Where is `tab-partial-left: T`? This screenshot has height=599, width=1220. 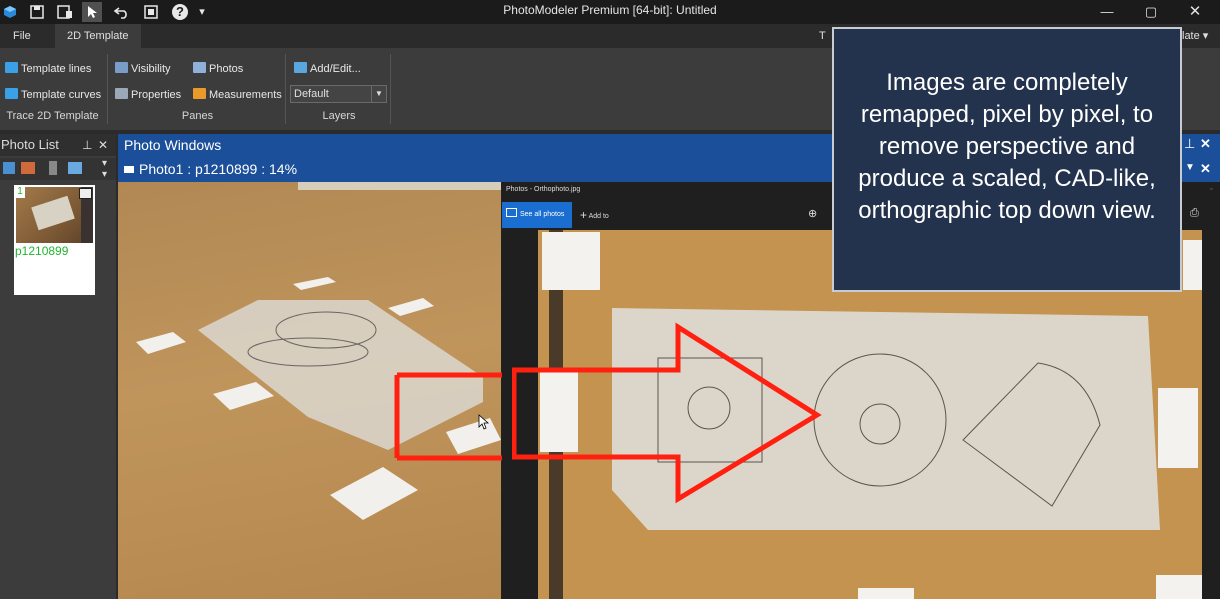 tab-partial-left: T is located at coordinates (822, 36).